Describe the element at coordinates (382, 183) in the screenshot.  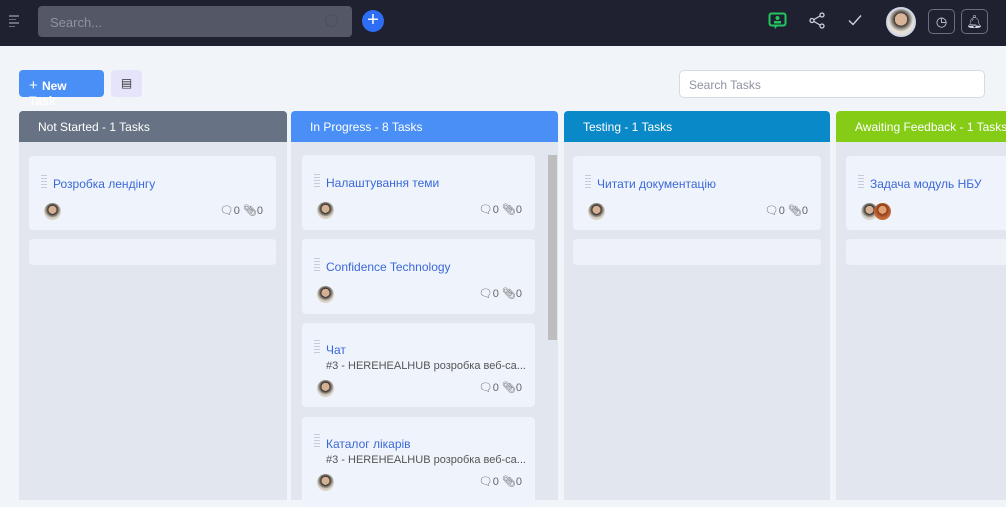
I see `task-title: Налаштування теми` at that location.